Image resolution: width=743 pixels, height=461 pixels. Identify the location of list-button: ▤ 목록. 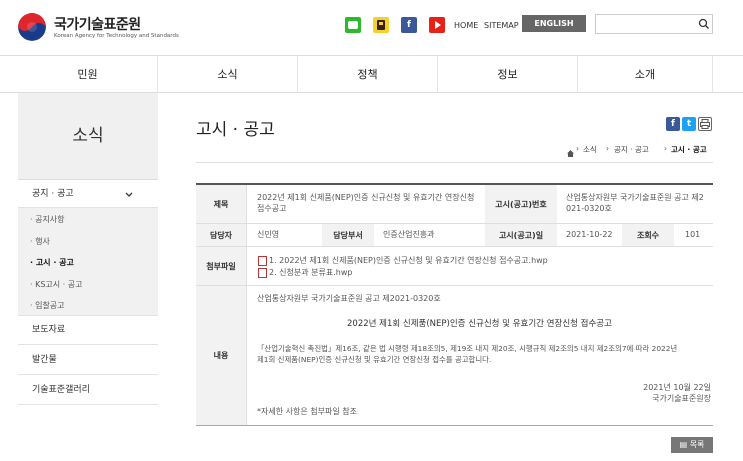
(692, 445).